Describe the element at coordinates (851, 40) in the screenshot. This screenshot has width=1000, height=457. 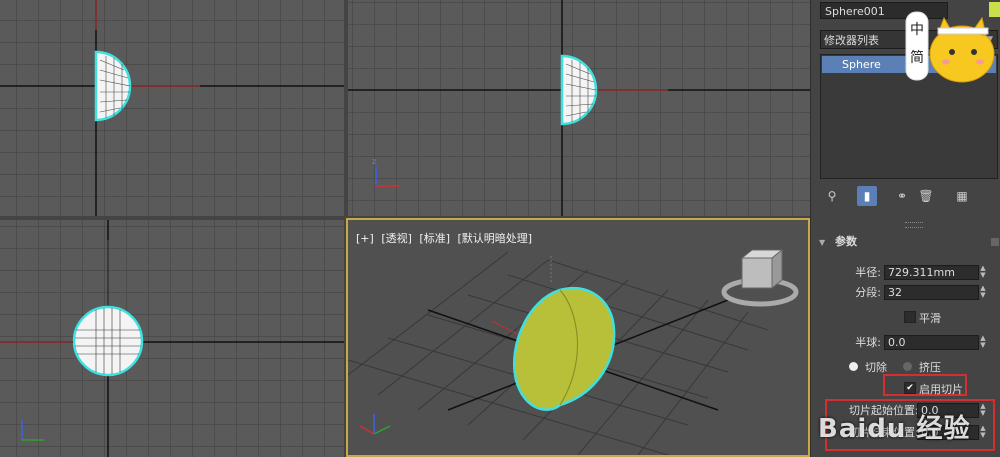
I see `modifier-list-label: 修改器列表` at that location.